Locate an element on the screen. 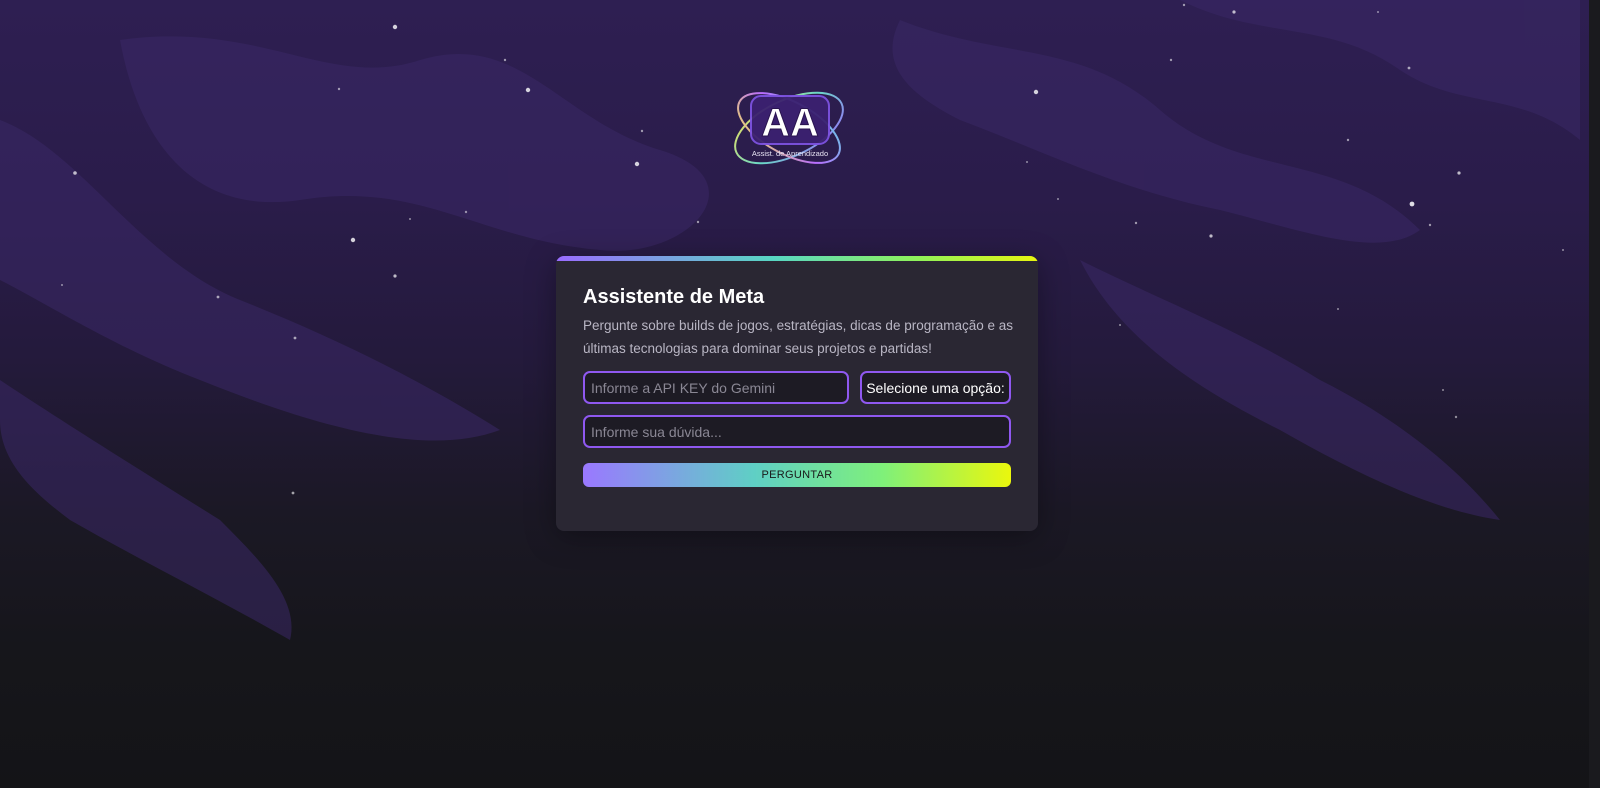 Image resolution: width=1600 pixels, height=788 pixels. ask-button: PERGUNTAR is located at coordinates (797, 475).